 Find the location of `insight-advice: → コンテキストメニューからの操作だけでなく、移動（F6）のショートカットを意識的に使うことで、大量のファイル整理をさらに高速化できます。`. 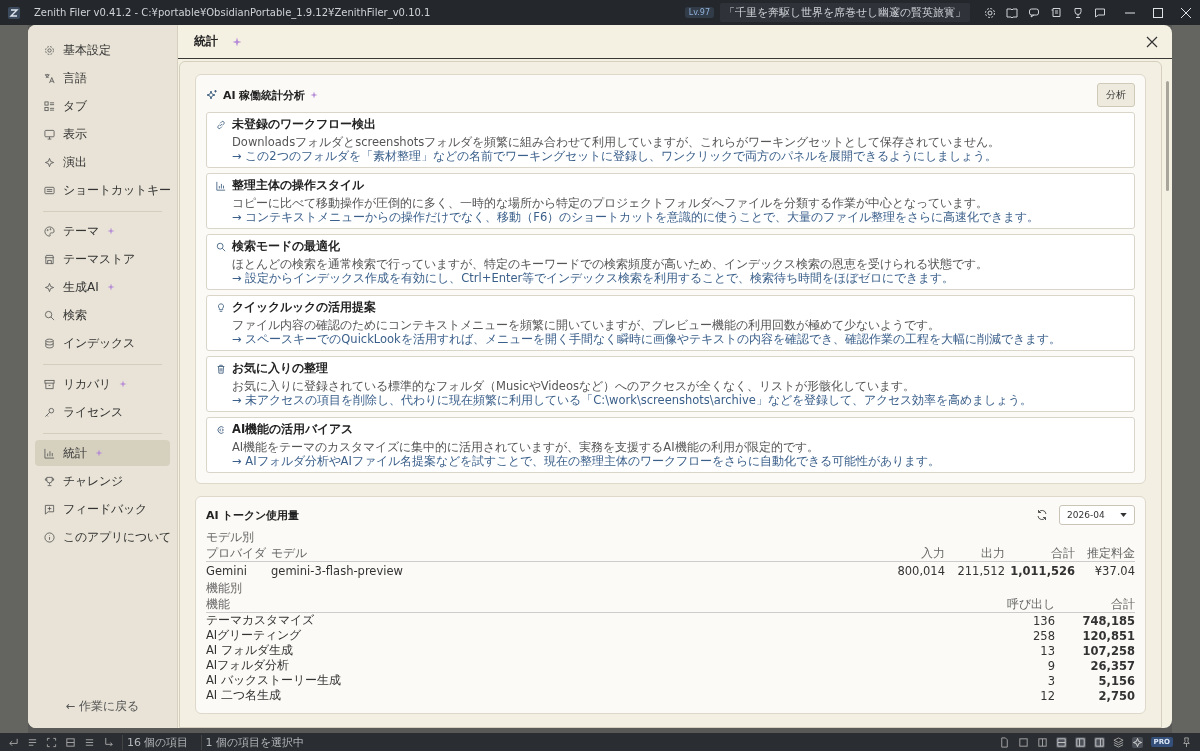

insight-advice: → コンテキストメニューからの操作だけでなく、移動（F6）のショートカットを意識的に使うことで、大量のファイル整理をさらに高速化できます。 is located at coordinates (636, 217).